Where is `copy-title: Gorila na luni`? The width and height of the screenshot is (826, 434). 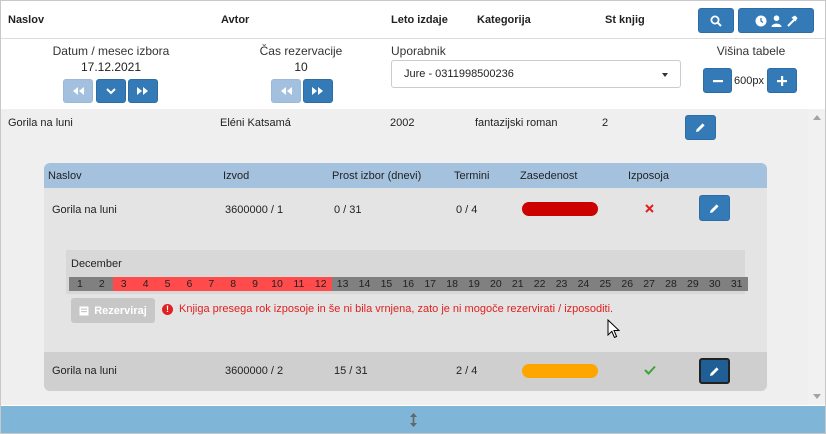 copy-title: Gorila na luni is located at coordinates (84, 210).